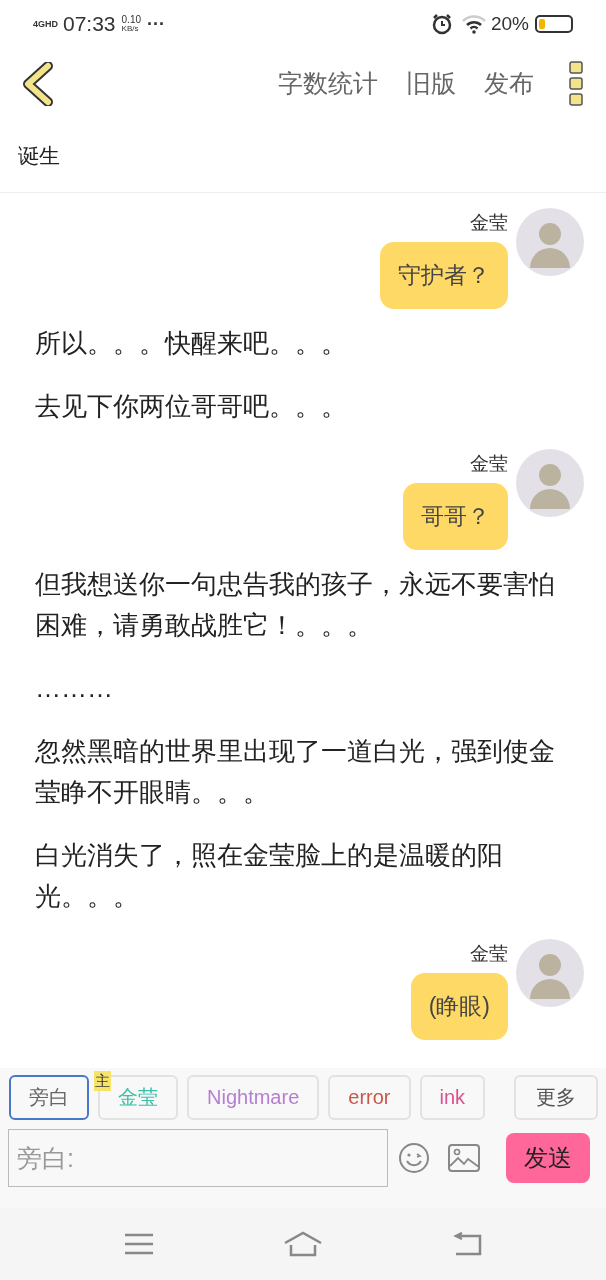 The width and height of the screenshot is (606, 1280). Describe the element at coordinates (548, 1158) in the screenshot. I see `send-button: 发送` at that location.